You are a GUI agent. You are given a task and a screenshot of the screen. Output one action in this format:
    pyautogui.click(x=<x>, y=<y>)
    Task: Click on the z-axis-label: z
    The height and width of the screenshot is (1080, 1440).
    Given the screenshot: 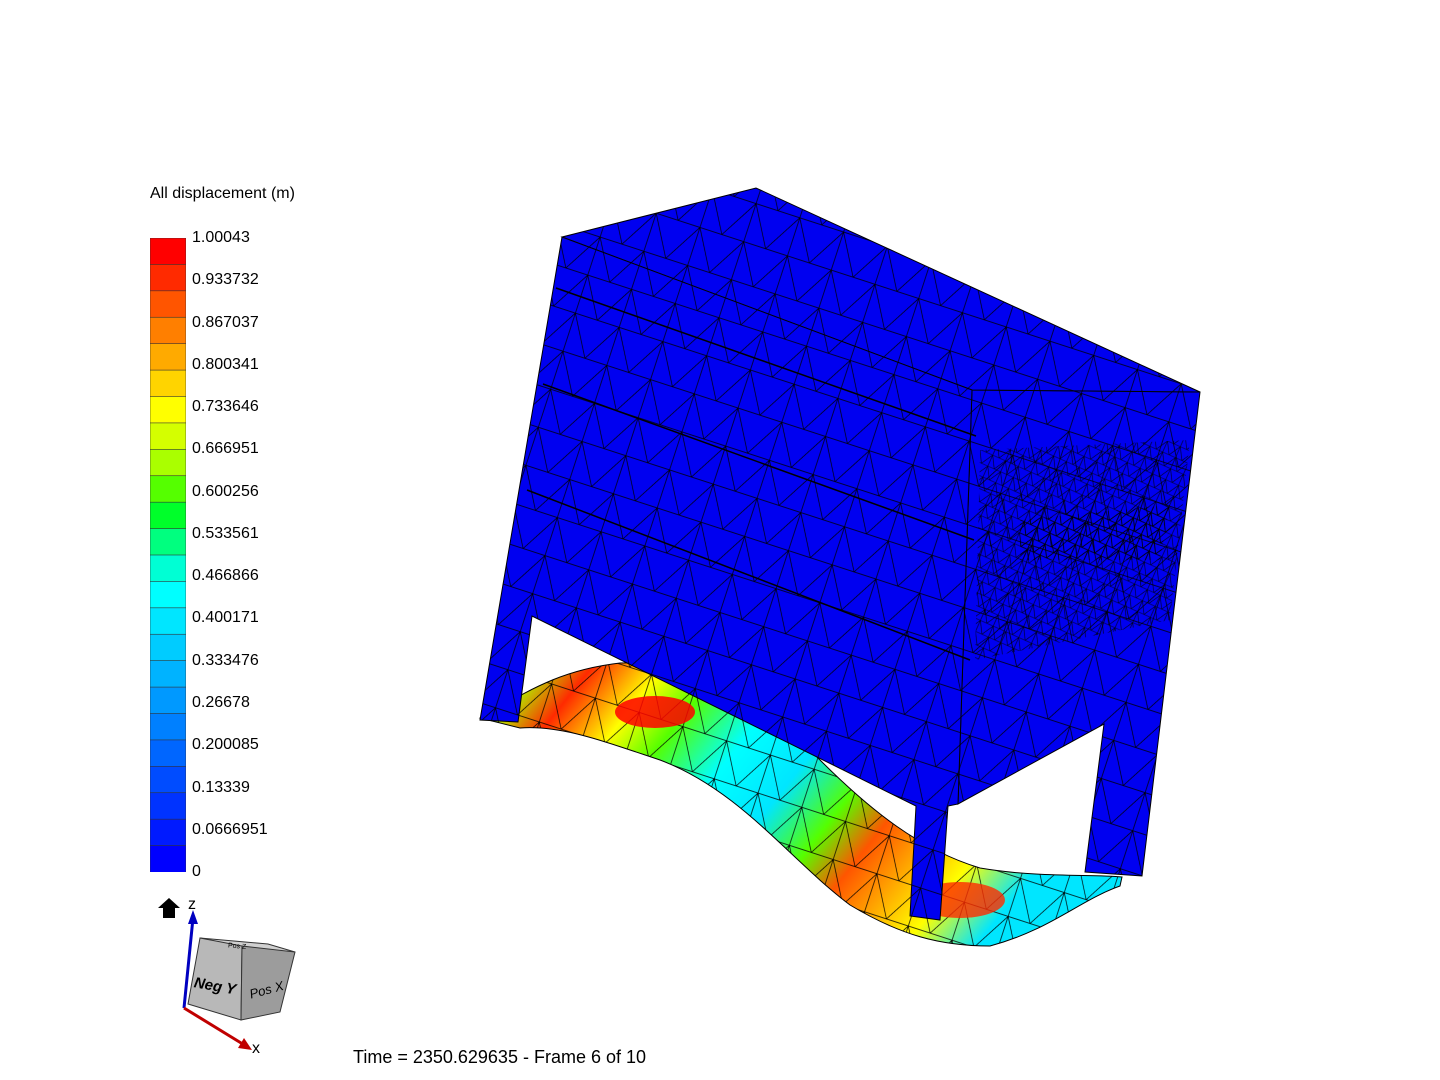 What is the action you would take?
    pyautogui.click(x=192, y=904)
    